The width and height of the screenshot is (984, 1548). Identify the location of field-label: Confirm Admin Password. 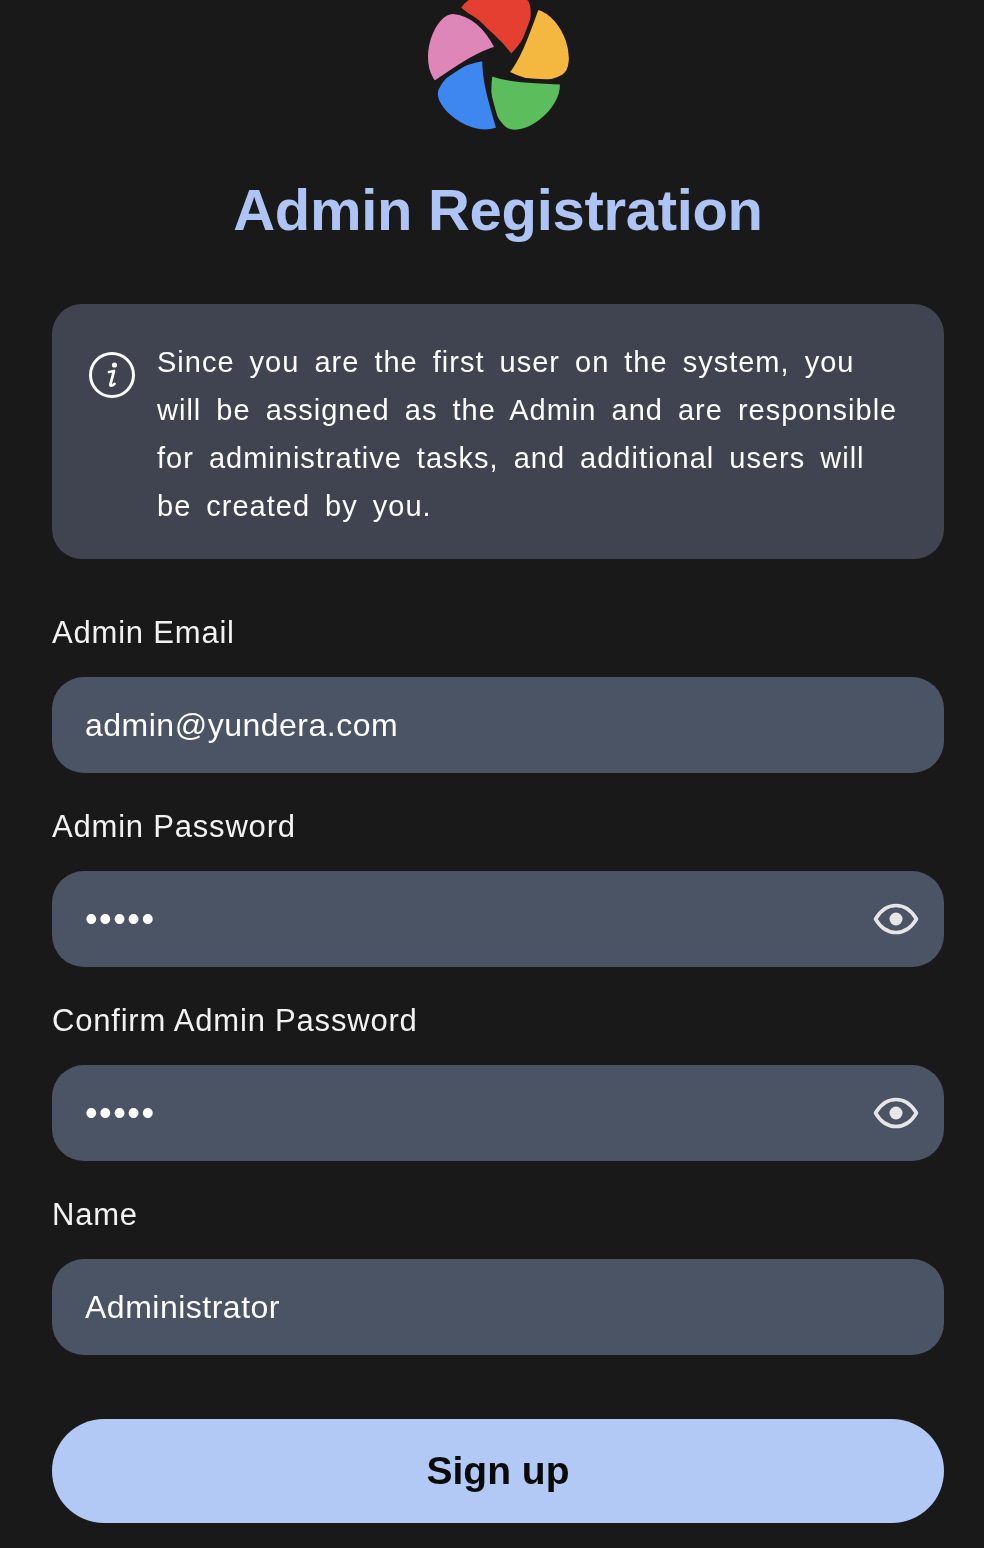
(235, 1021).